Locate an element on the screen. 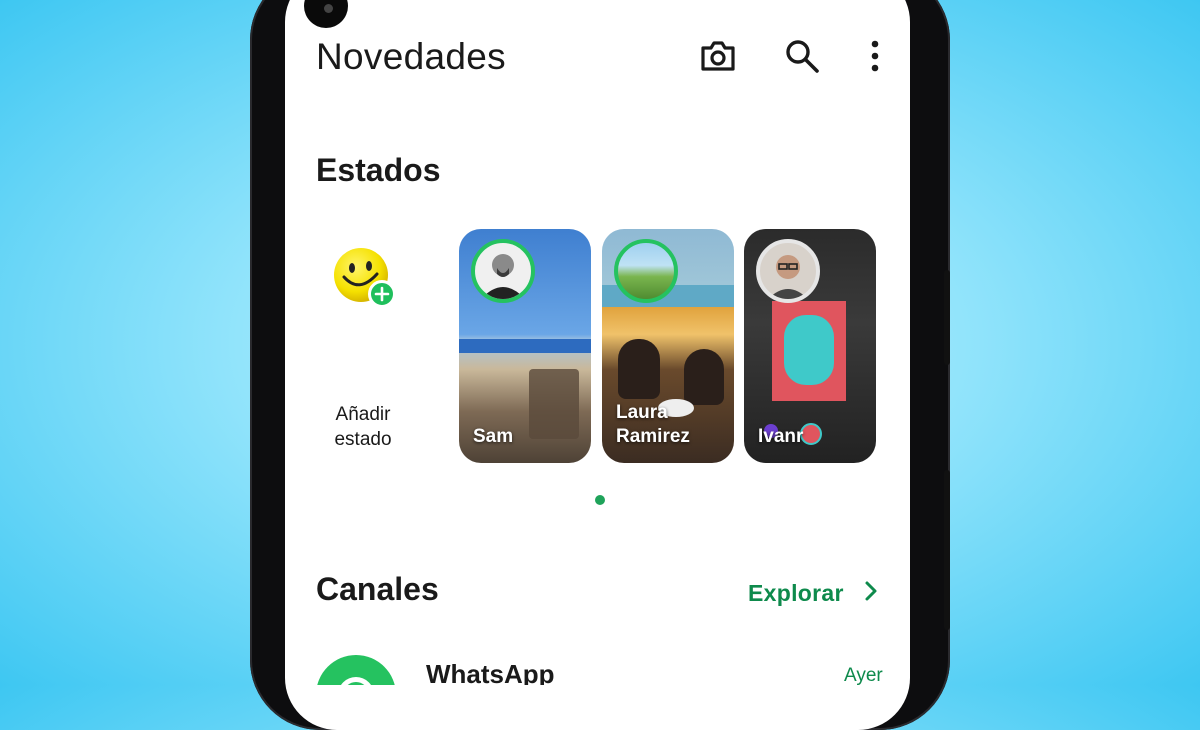 The width and height of the screenshot is (1200, 730). status-name-line1: Laura is located at coordinates (642, 412).